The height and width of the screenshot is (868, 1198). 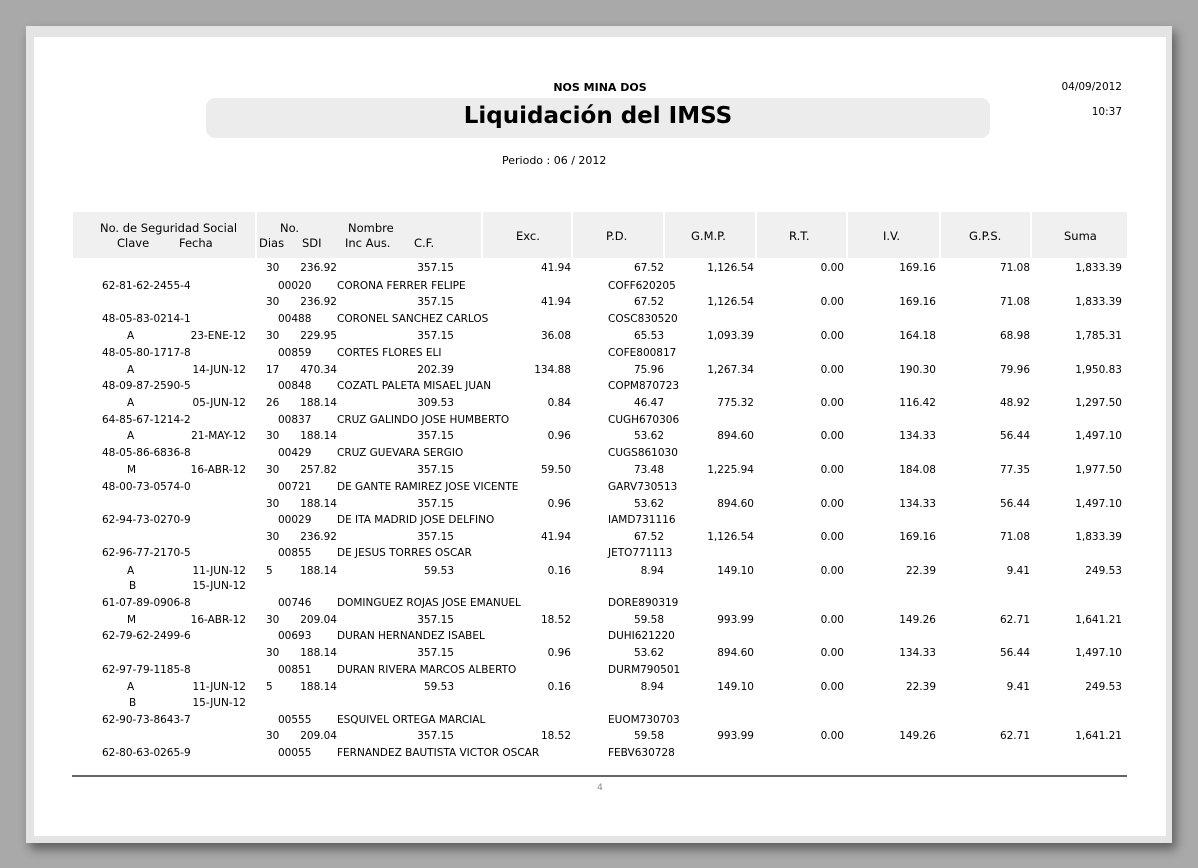 What do you see at coordinates (598, 118) in the screenshot?
I see `title-box: Liquidación del IMSS` at bounding box center [598, 118].